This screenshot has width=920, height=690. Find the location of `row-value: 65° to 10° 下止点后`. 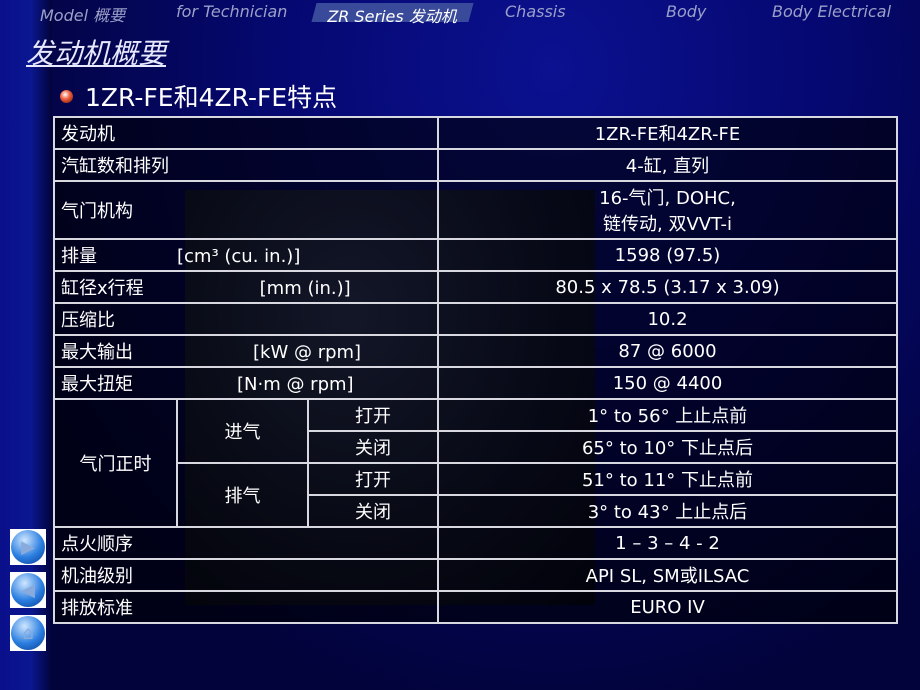

row-value: 65° to 10° 下止点后 is located at coordinates (667, 447).